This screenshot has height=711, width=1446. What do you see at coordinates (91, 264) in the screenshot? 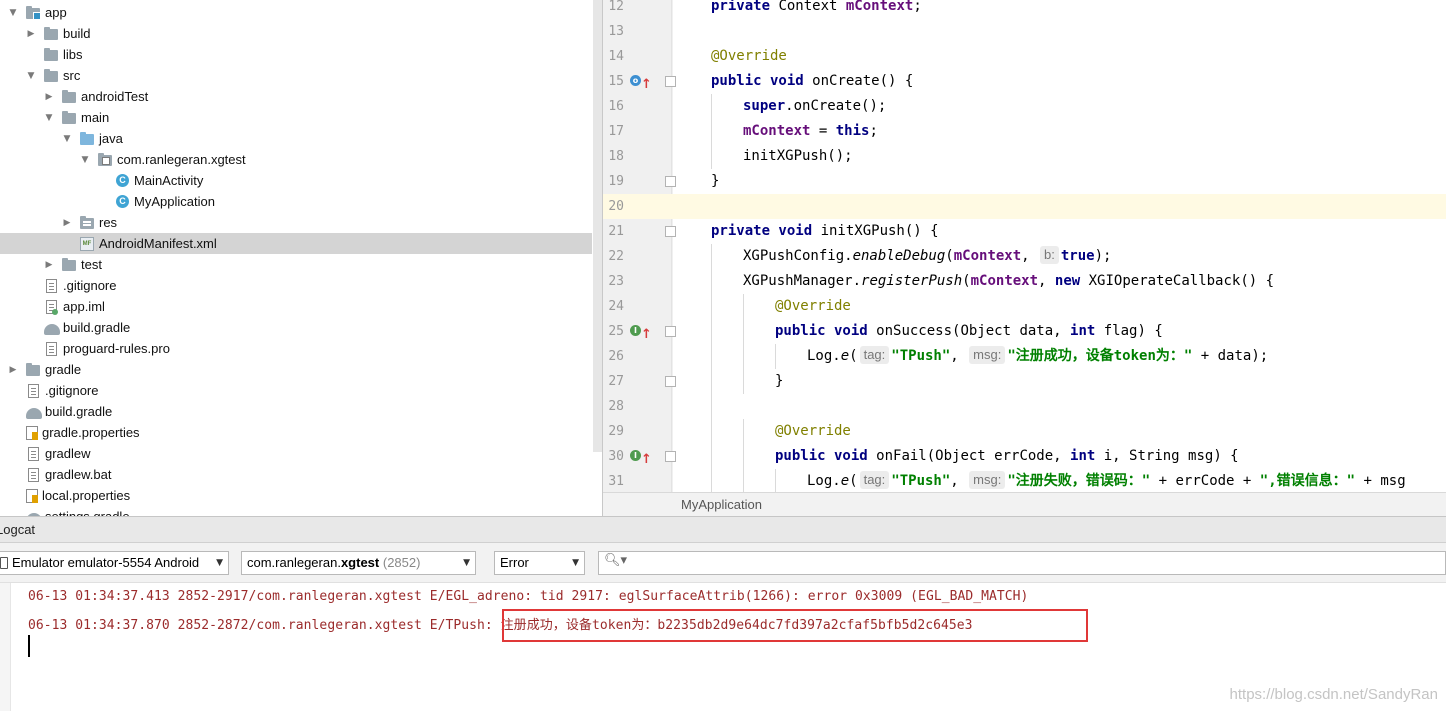
I see `tree-item-label: test` at bounding box center [91, 264].